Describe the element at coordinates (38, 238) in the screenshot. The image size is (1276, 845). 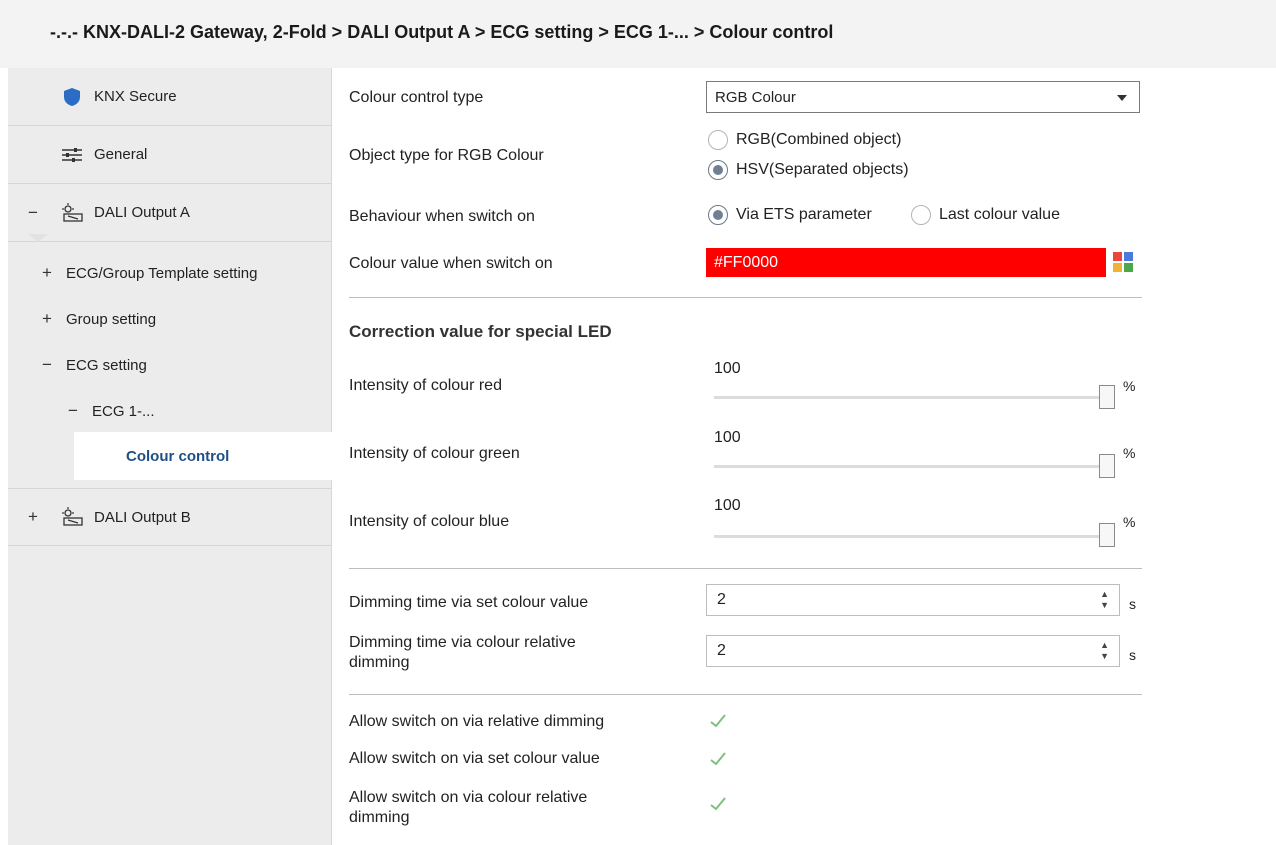
I see `tree-notch` at that location.